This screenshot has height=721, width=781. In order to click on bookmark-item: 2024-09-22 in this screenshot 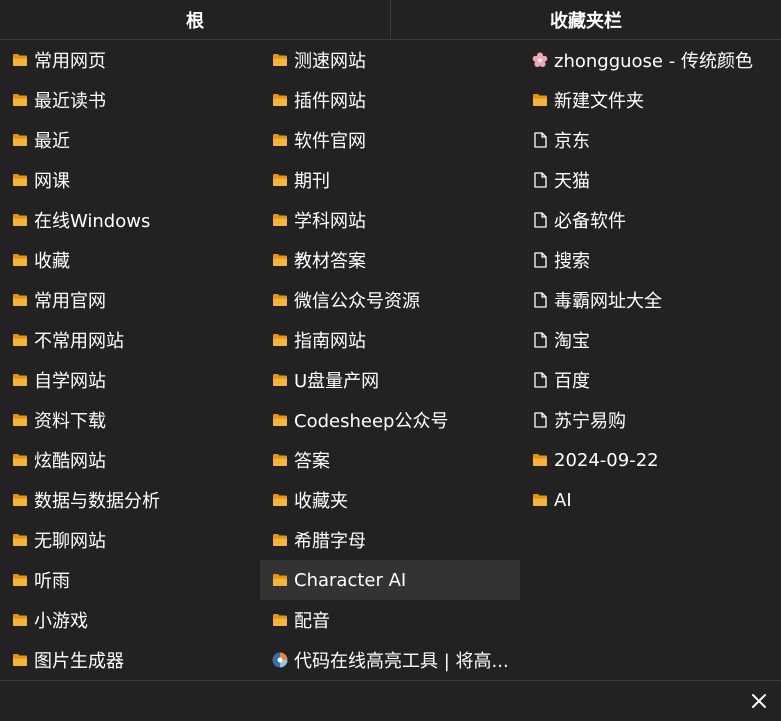, I will do `click(650, 460)`.